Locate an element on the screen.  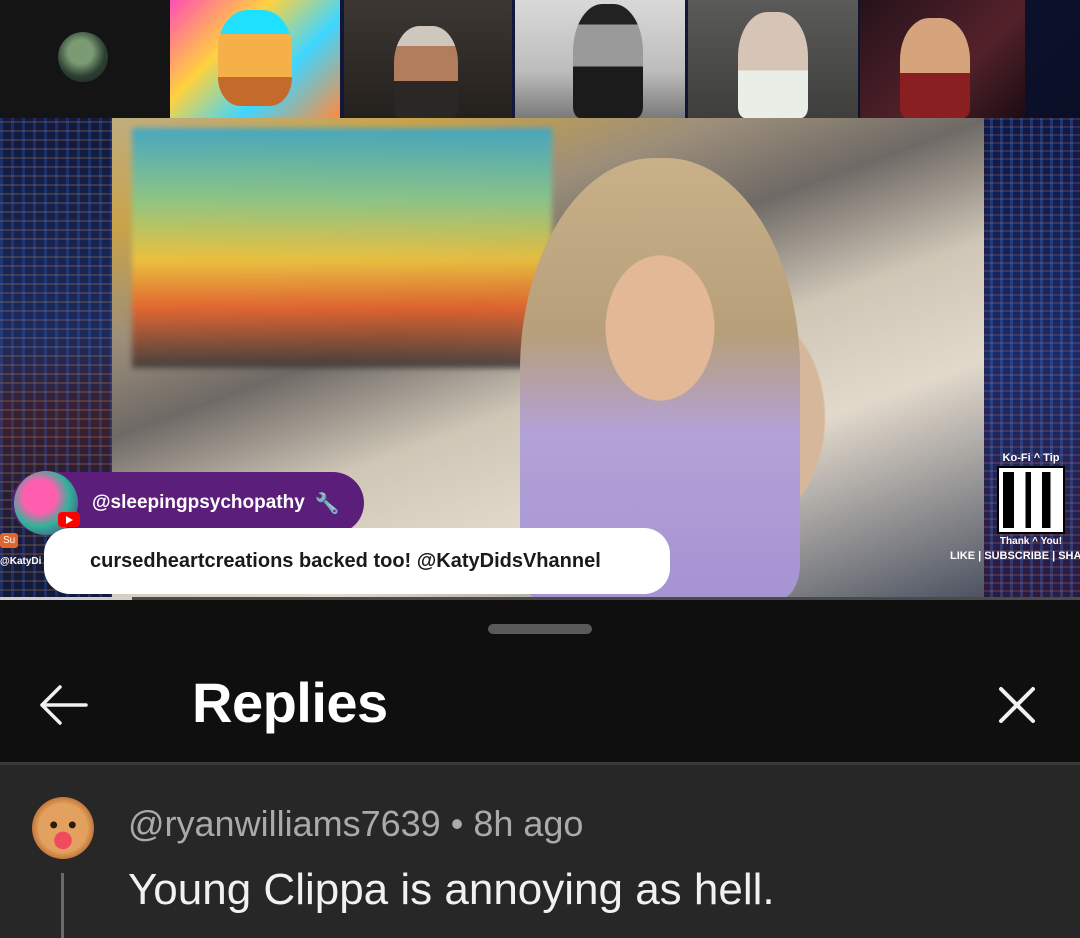
comment-author: @ryanwilliams7639 is located at coordinates (284, 823).